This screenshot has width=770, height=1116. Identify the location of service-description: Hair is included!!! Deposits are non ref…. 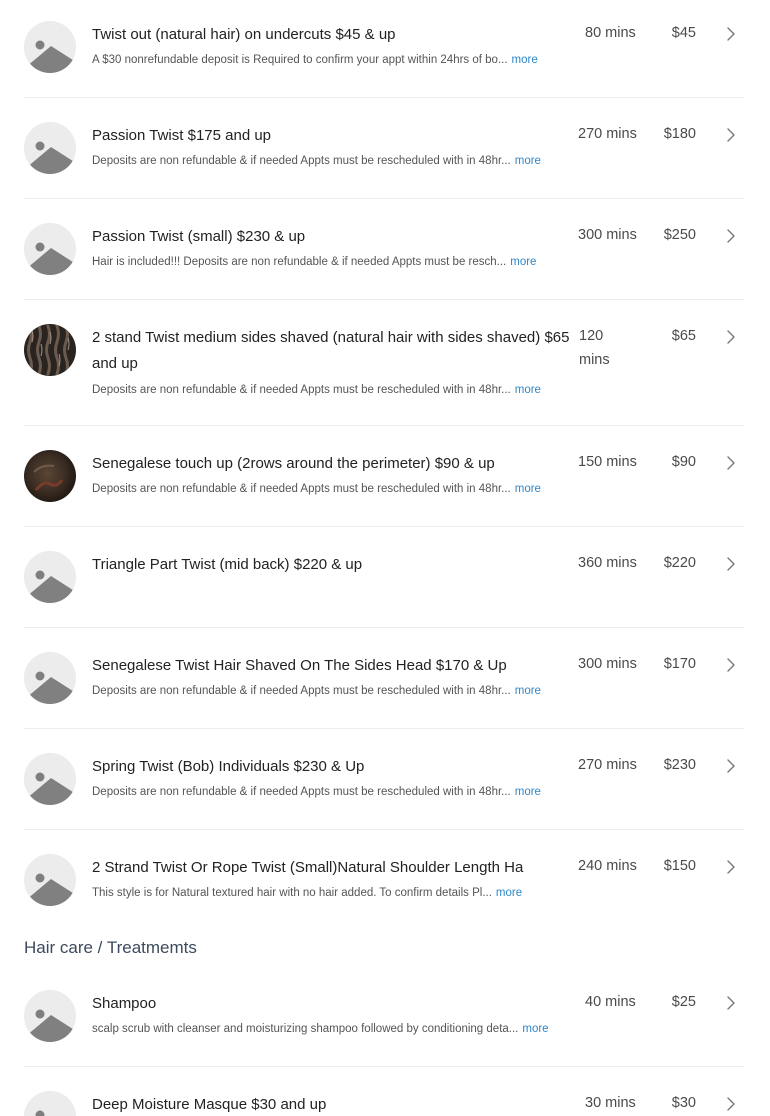
(314, 262).